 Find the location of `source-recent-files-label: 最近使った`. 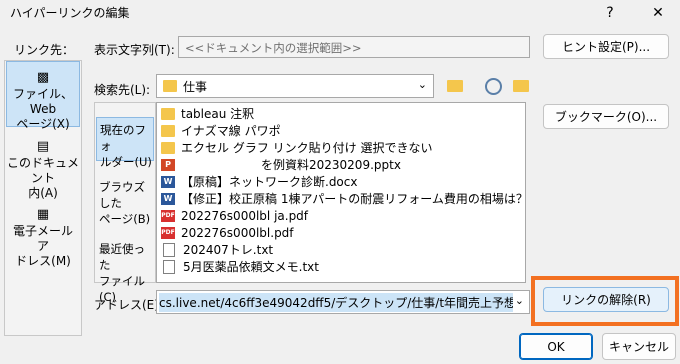

source-recent-files-label: 最近使った is located at coordinates (122, 257).